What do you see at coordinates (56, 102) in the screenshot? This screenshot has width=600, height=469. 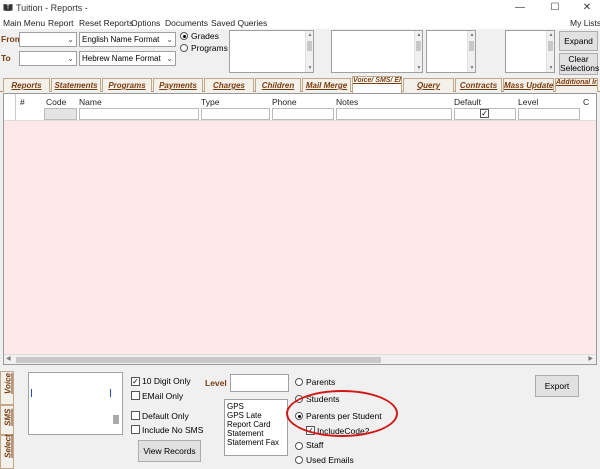 I see `col-header-code: Code` at bounding box center [56, 102].